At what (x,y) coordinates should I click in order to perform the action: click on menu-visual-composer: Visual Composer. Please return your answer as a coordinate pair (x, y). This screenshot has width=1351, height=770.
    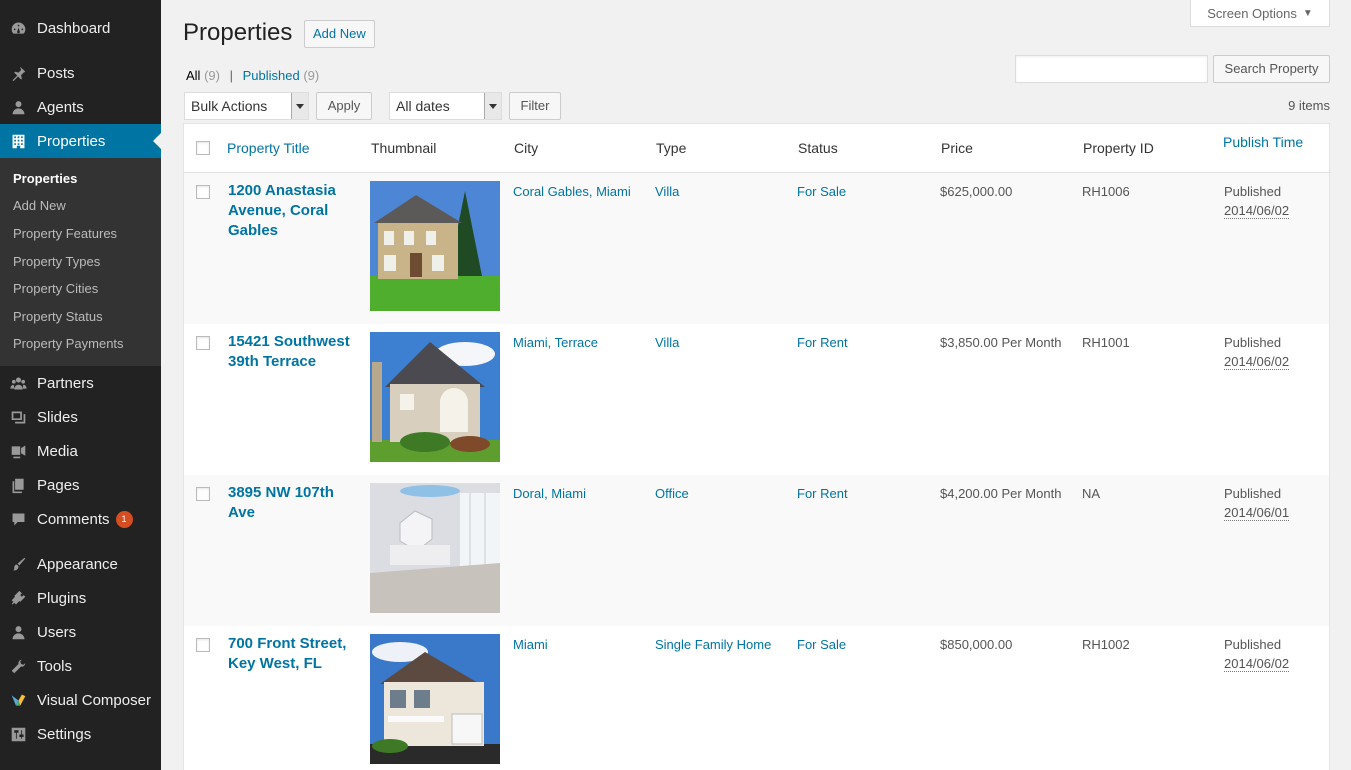
    Looking at the image, I should click on (80, 700).